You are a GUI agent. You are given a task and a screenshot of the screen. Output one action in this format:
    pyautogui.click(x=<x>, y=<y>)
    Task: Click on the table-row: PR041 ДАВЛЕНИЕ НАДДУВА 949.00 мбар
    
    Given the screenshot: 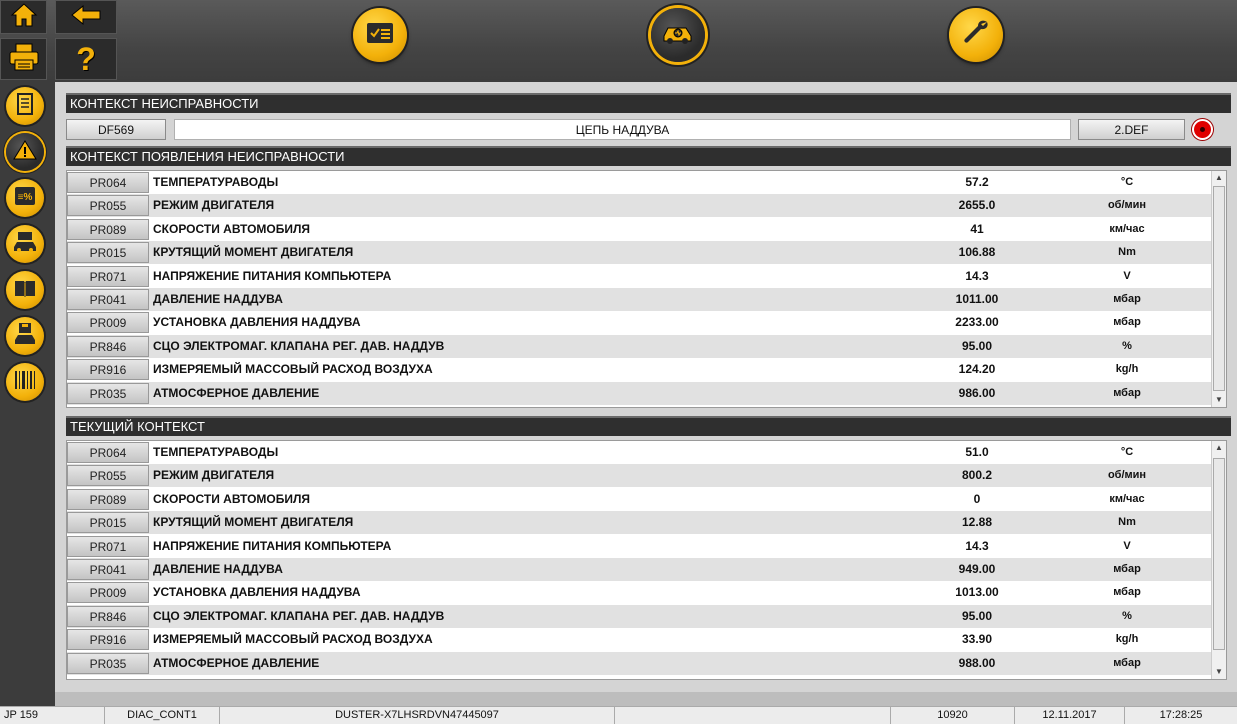 What is the action you would take?
    pyautogui.click(x=640, y=569)
    